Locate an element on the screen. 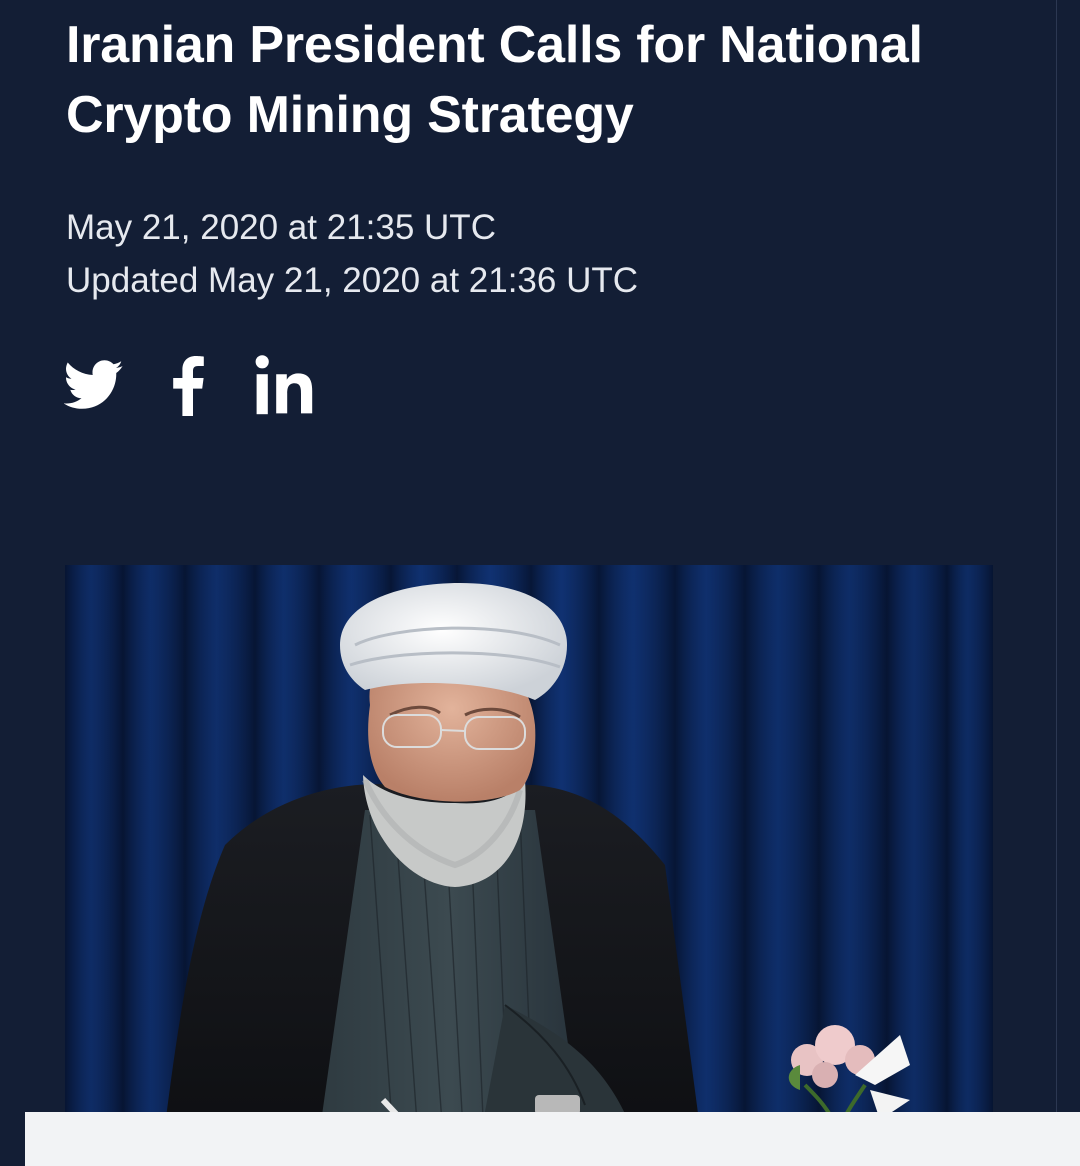 This screenshot has height=1166, width=1080. share-twitter-button is located at coordinates (94, 385).